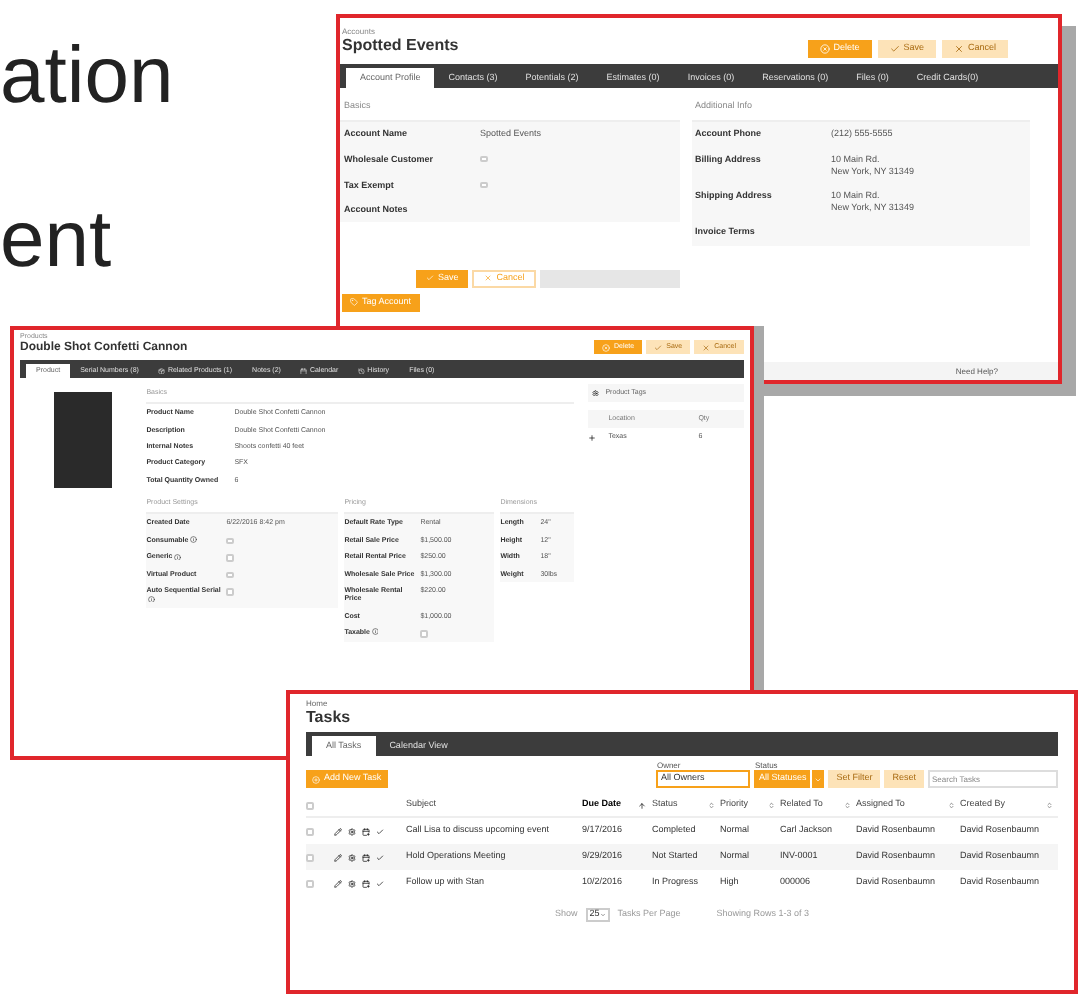  Describe the element at coordinates (87, 76) in the screenshot. I see `headline-text: ation` at that location.